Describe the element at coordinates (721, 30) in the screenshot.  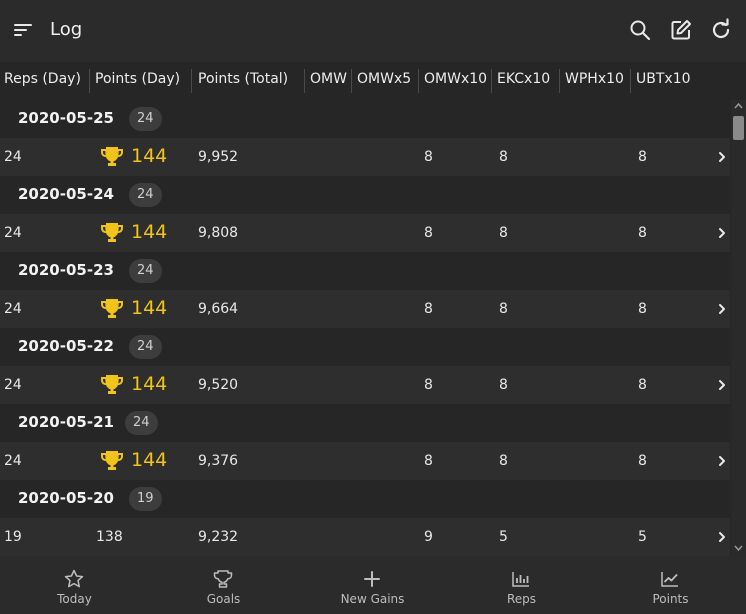
I see `refresh-icon` at that location.